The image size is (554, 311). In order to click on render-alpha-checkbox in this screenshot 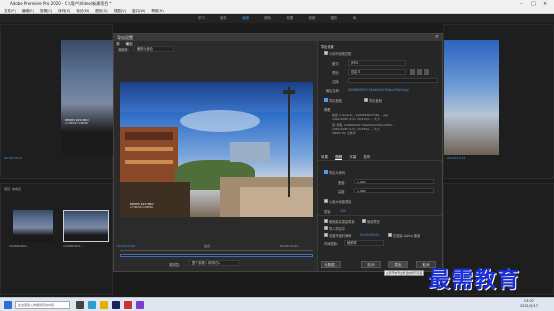, I will do `click(390, 235)`.